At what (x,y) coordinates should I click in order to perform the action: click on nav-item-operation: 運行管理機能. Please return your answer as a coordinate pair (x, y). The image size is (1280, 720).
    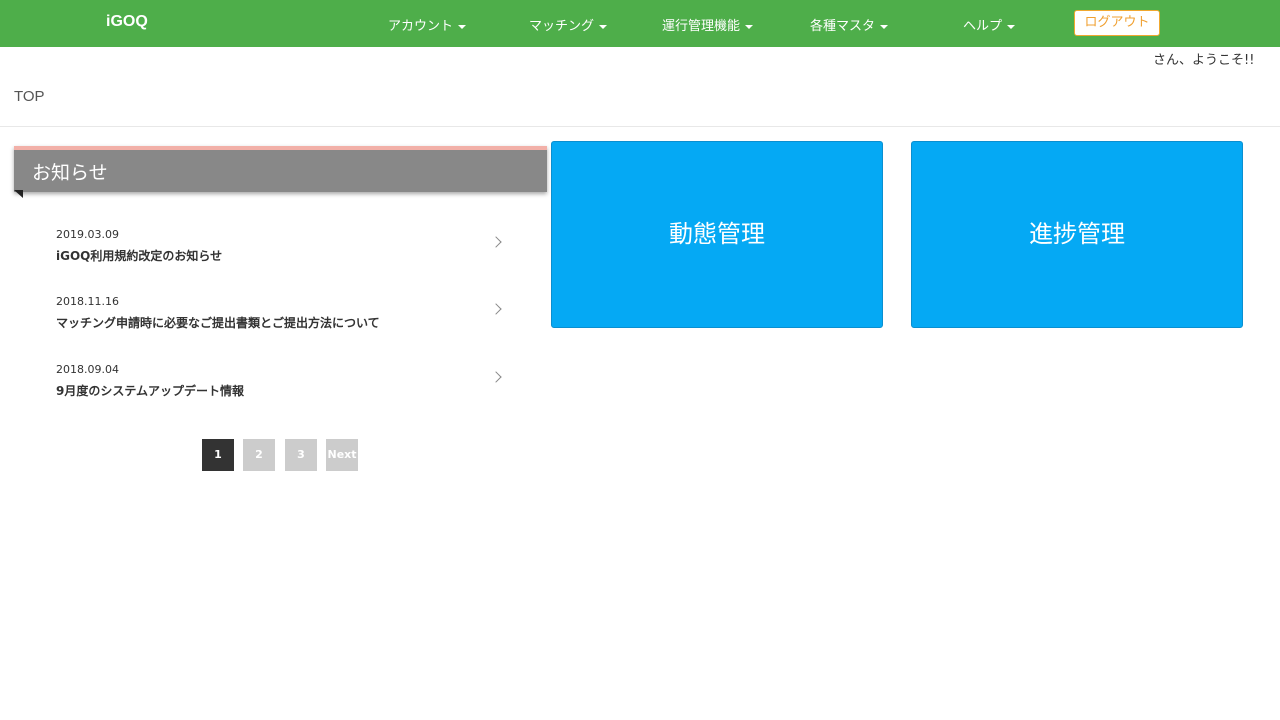
    Looking at the image, I should click on (708, 24).